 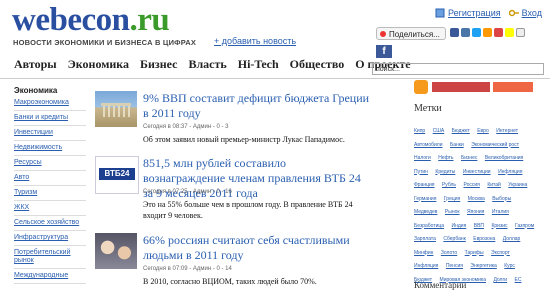 What do you see at coordinates (499, 226) in the screenshot?
I see `tag-link: Кризис` at bounding box center [499, 226].